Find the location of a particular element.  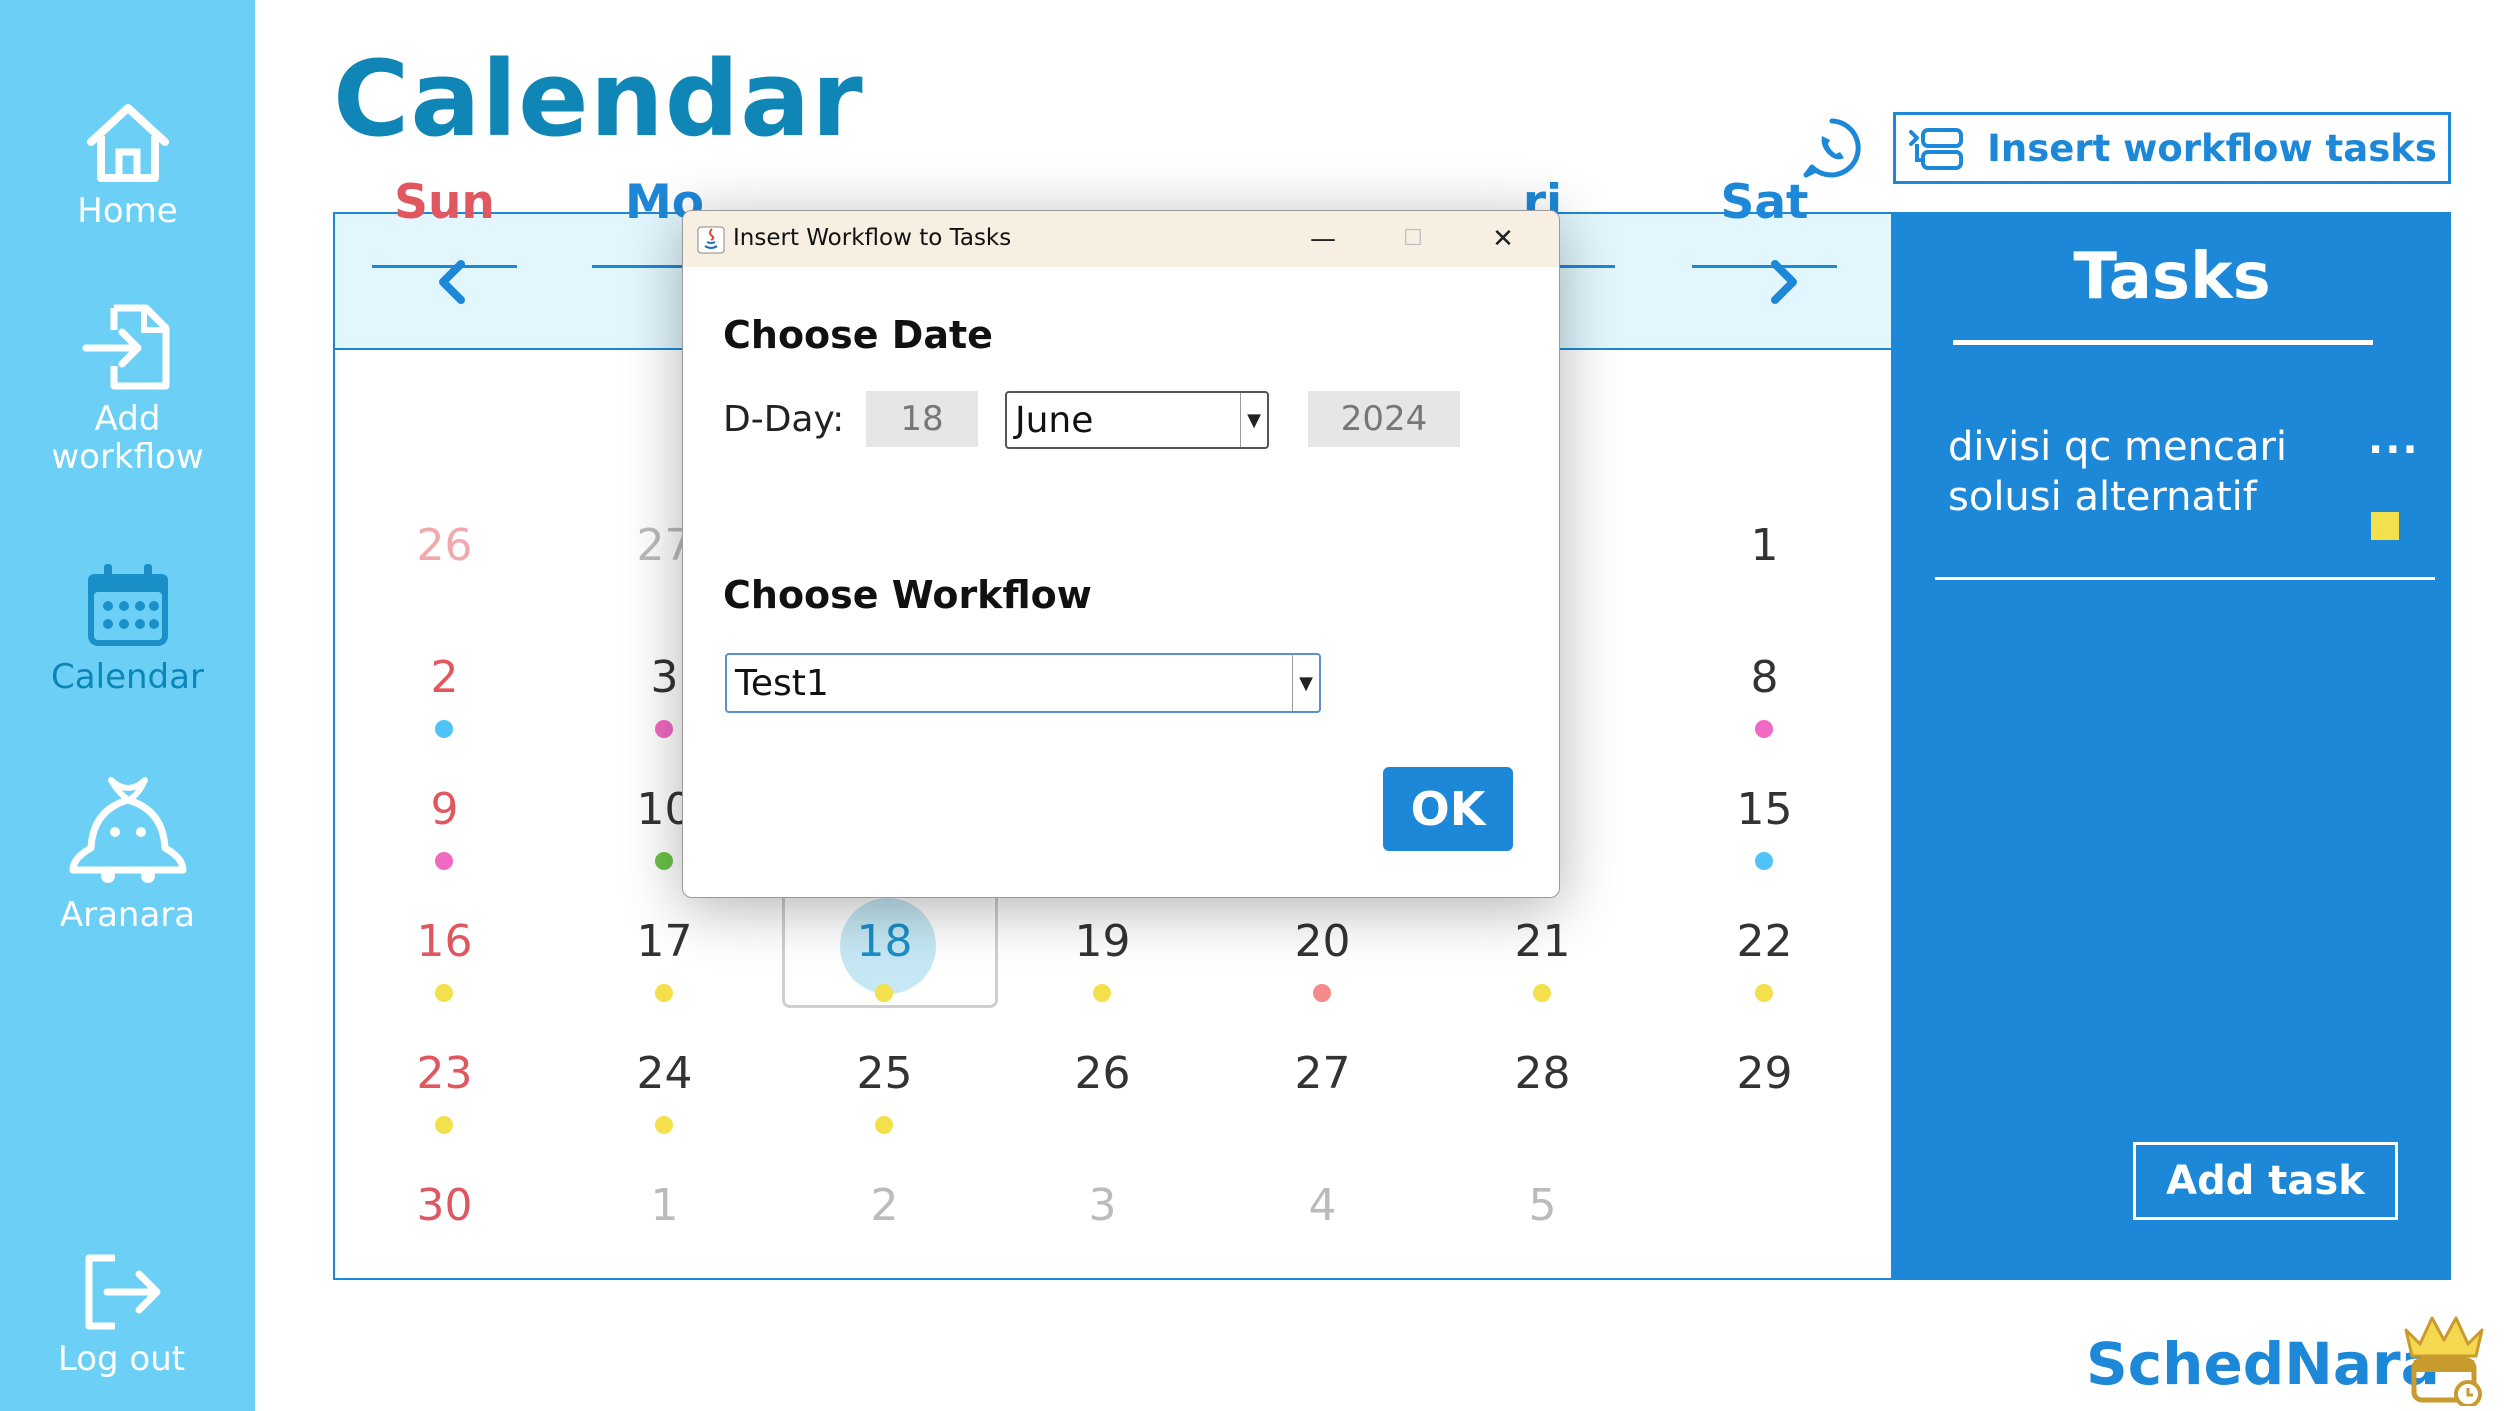

calendar-day: 19 is located at coordinates (1102, 941).